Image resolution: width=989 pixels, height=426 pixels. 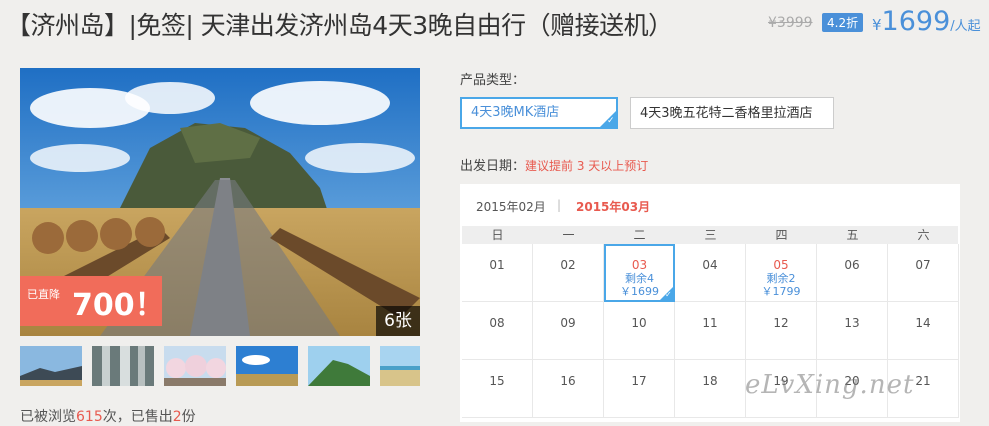 What do you see at coordinates (852, 323) in the screenshot?
I see `day-number: 13` at bounding box center [852, 323].